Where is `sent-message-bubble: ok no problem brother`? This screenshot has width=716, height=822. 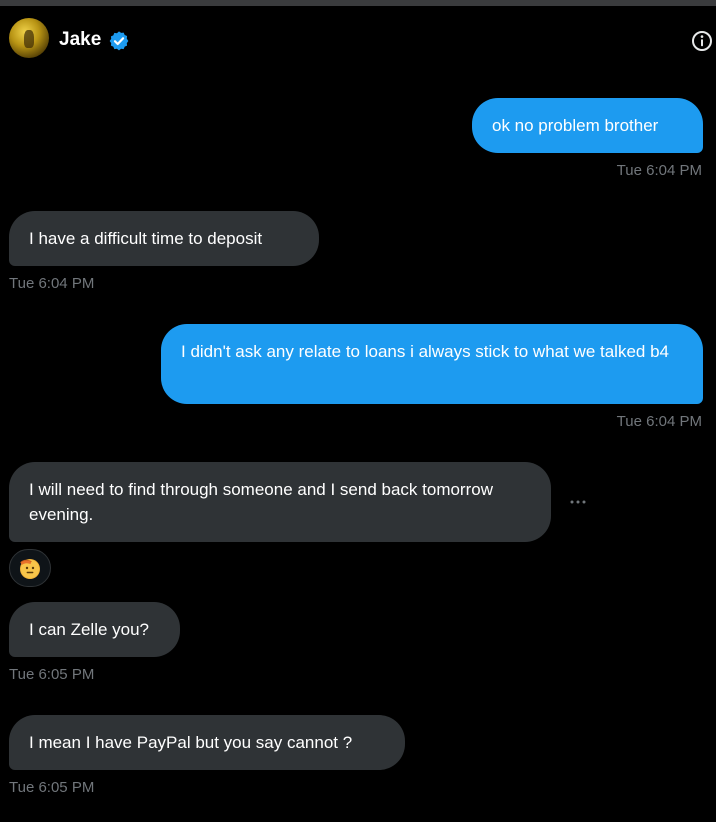
sent-message-bubble: ok no problem brother is located at coordinates (587, 125).